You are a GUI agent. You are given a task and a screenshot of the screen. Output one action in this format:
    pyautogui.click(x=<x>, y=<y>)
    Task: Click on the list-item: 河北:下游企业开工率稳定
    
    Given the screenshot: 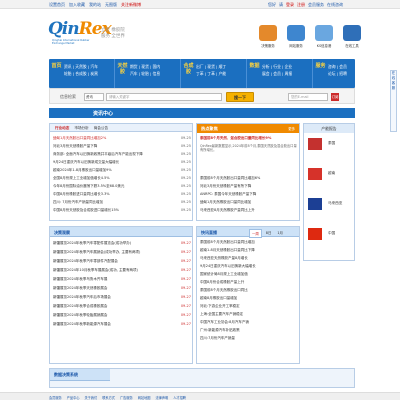 What is the action you would take?
    pyautogui.click(x=249, y=306)
    